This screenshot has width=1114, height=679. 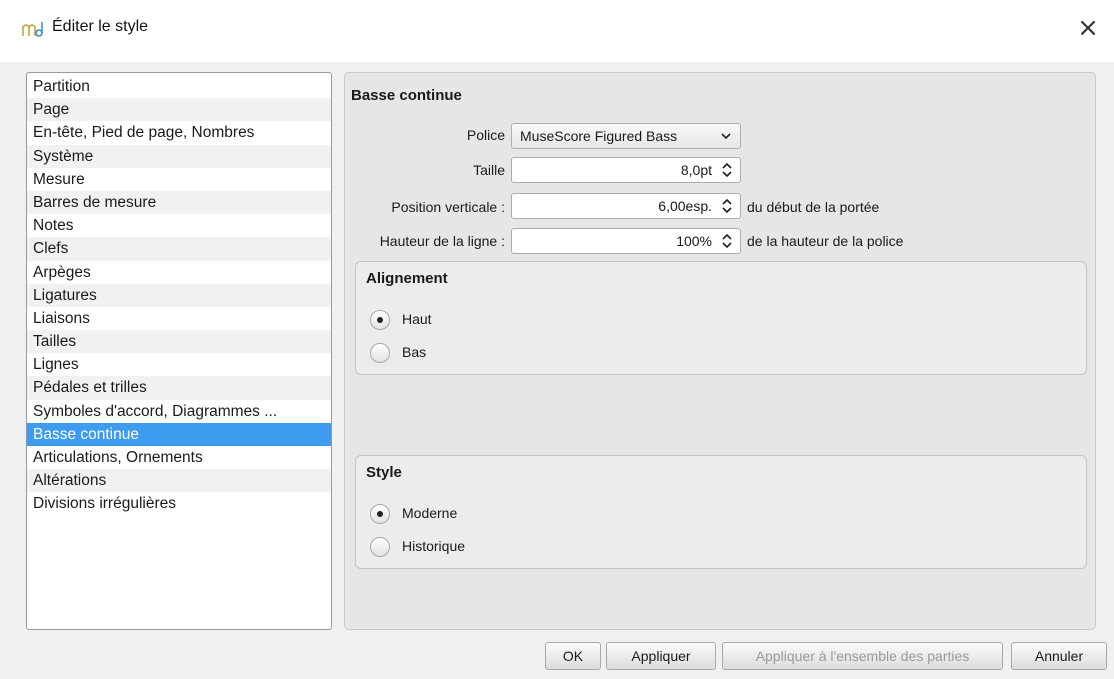 I want to click on line-height-spinbox: 100%, so click(x=626, y=241).